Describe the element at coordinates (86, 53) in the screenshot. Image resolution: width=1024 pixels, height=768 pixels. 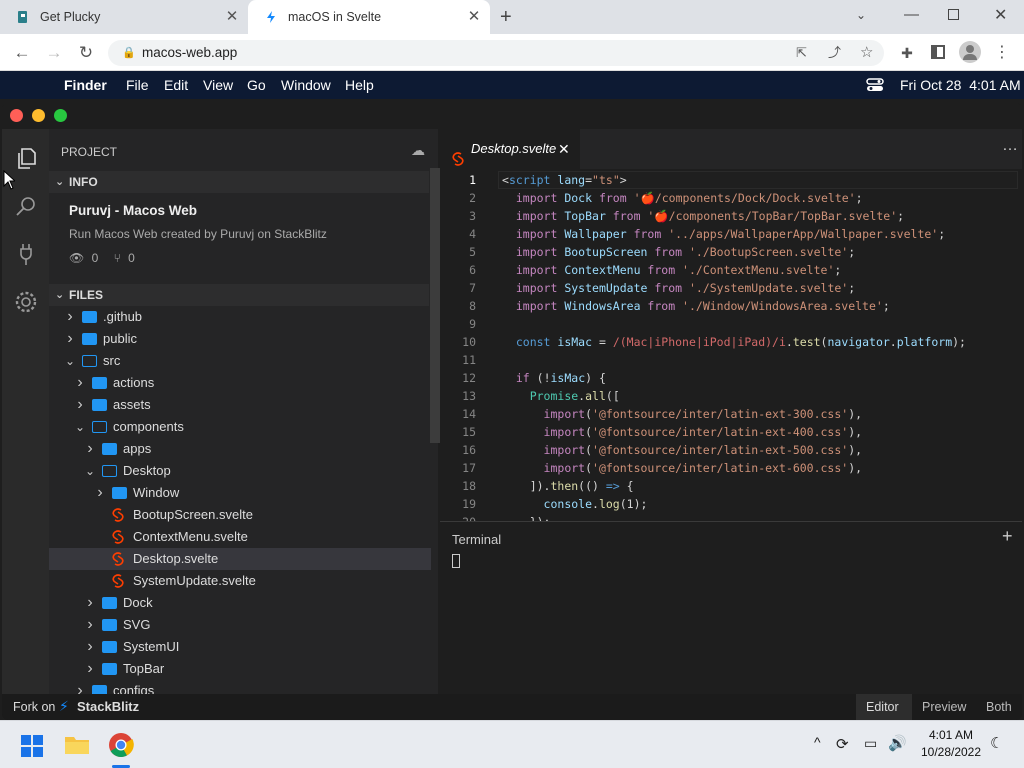
I see `reload-icon: ↻` at that location.